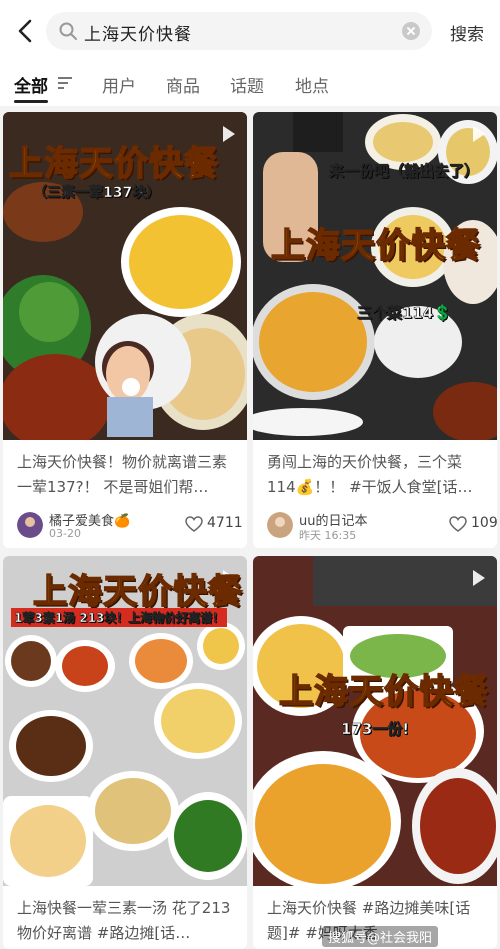 This screenshot has width=500, height=949. Describe the element at coordinates (119, 617) in the screenshot. I see `overlay-subtitle: 1荤3素1汤 213块！上海物价好离谱！` at that location.